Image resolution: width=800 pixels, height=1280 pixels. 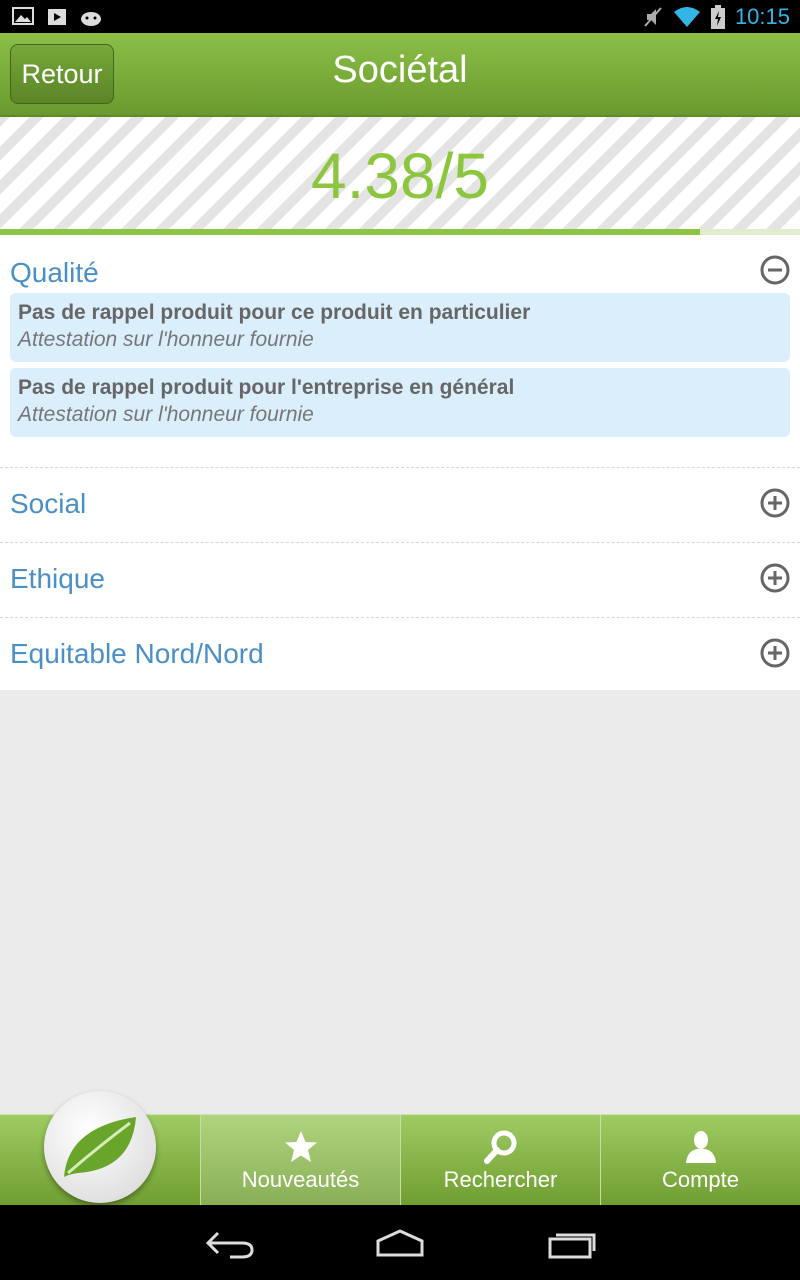 What do you see at coordinates (57, 578) in the screenshot?
I see `section-title: Ethique` at bounding box center [57, 578].